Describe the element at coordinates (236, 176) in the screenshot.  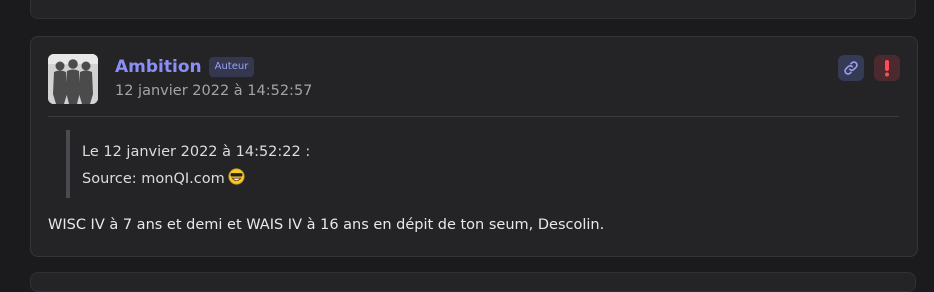
I see `grinning-sunglasses-emoji-icon` at that location.